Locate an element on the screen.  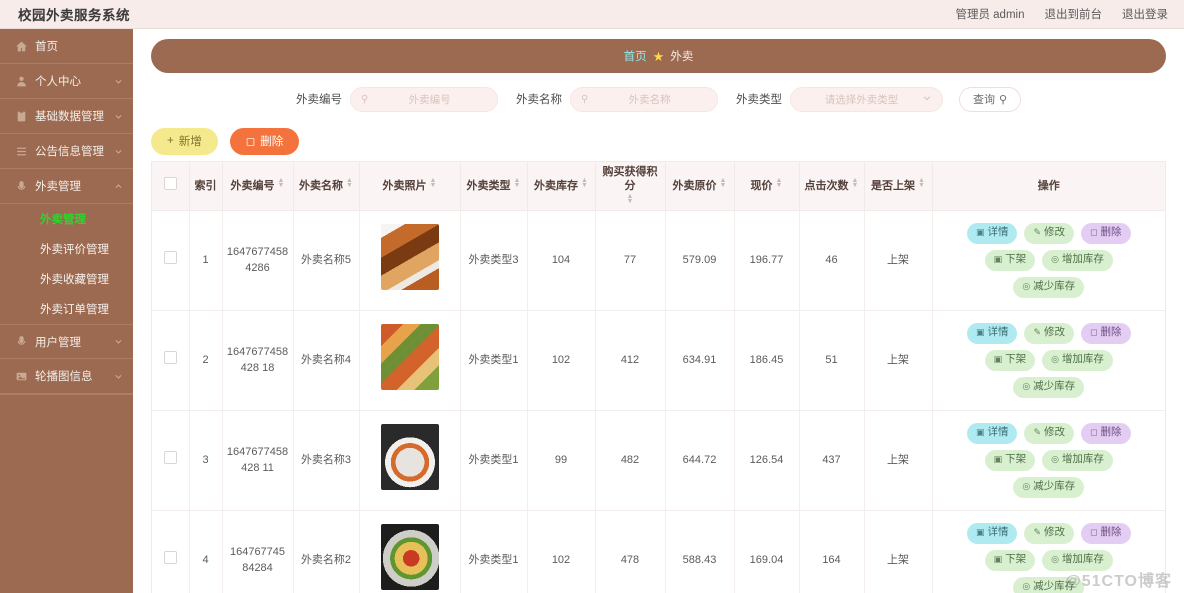
th-stock: 外卖库存 ▲ ▼ is located at coordinates (561, 186).